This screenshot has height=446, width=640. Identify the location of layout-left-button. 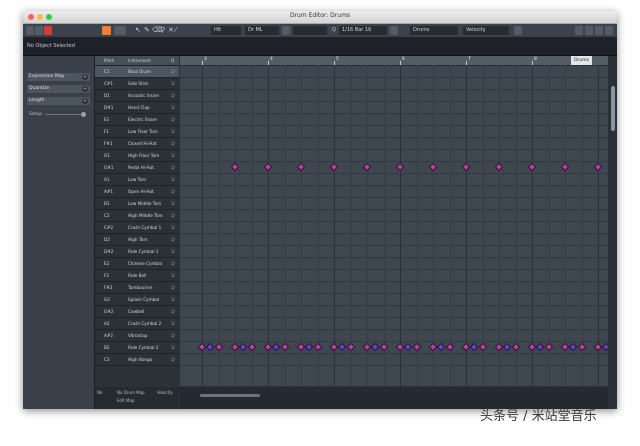
(579, 30).